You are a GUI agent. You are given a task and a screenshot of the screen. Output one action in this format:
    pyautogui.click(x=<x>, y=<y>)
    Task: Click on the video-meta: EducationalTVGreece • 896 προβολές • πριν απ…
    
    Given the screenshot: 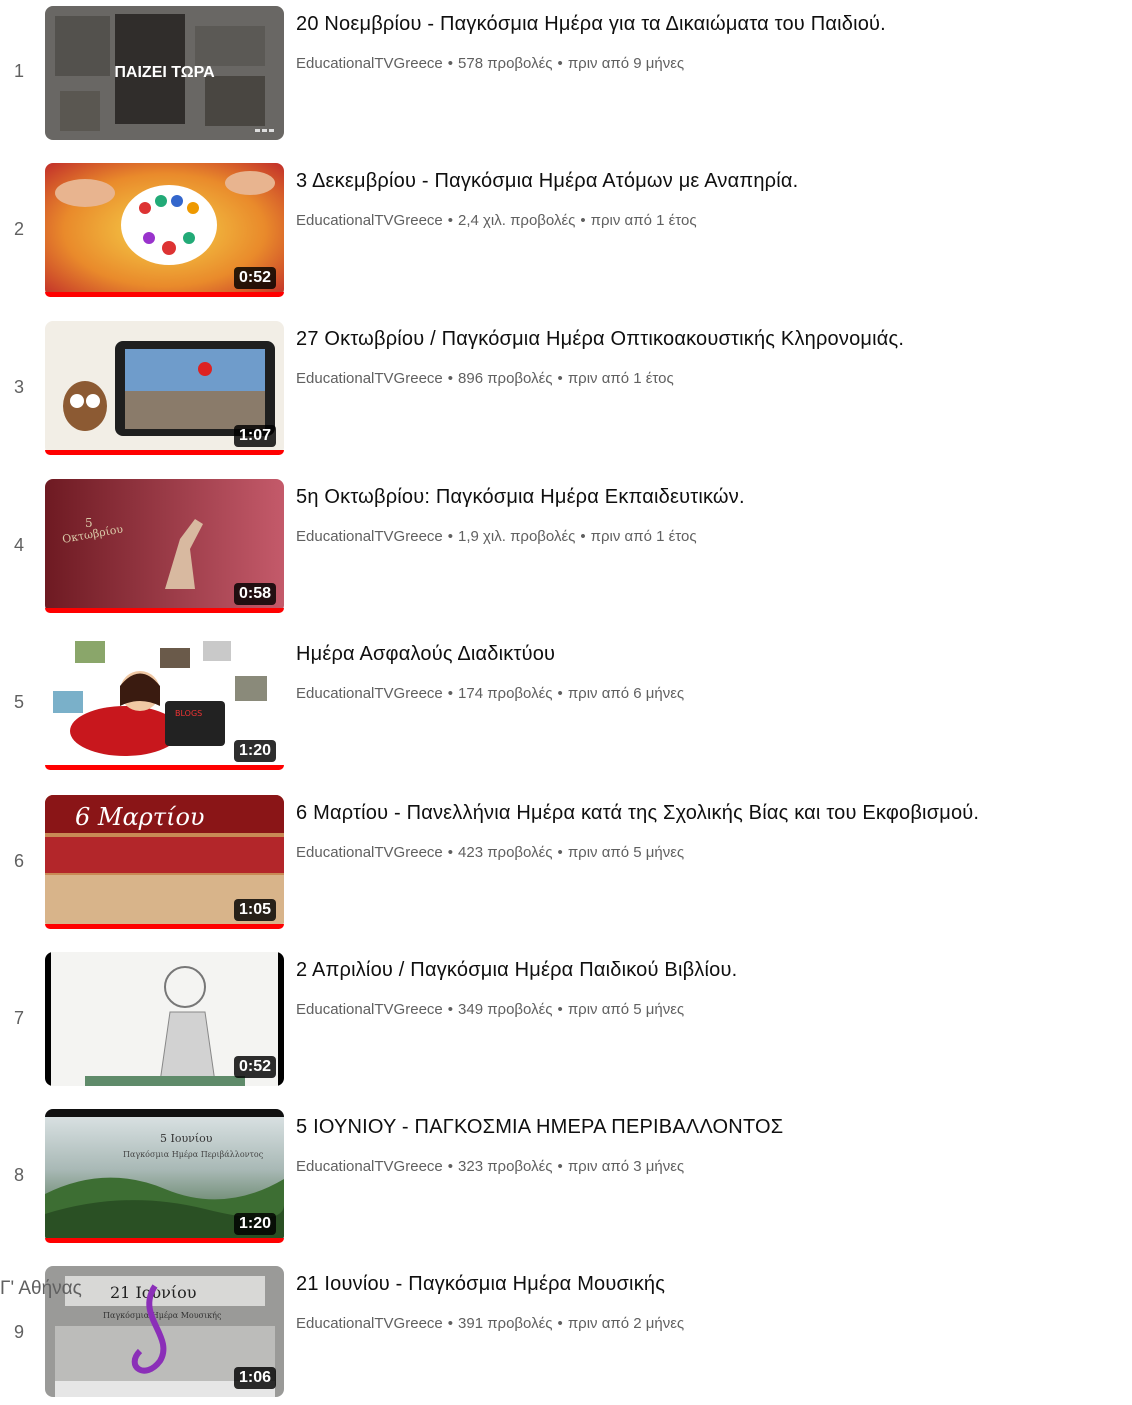 What is the action you would take?
    pyautogui.click(x=485, y=378)
    